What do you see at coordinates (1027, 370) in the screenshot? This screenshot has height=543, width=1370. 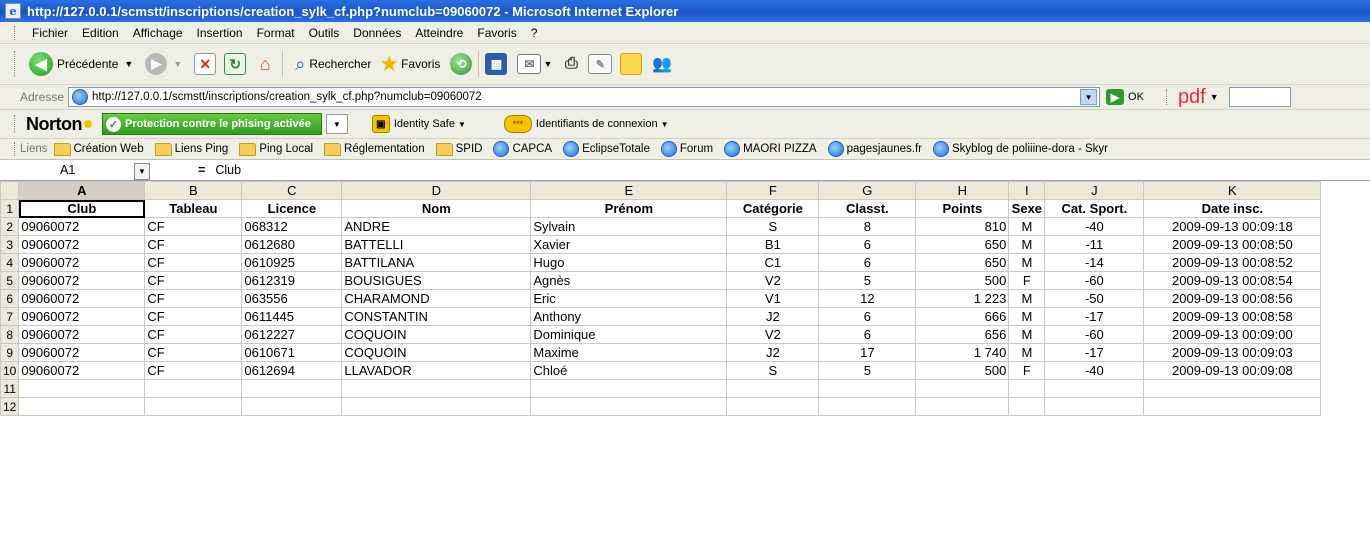 I see `cell: F` at bounding box center [1027, 370].